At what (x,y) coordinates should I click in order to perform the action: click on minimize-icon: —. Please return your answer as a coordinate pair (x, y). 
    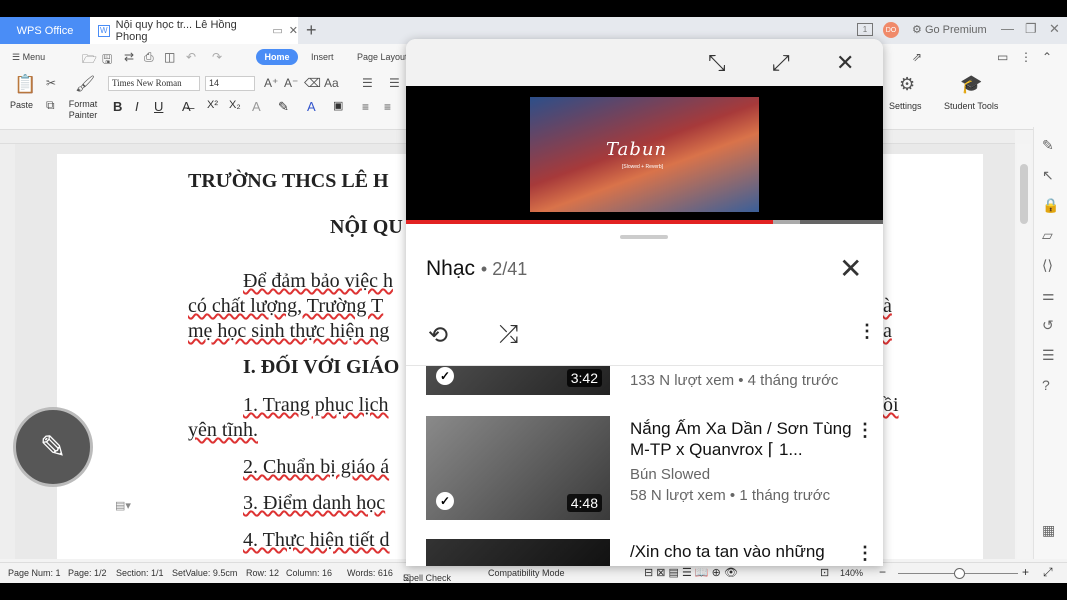
    Looking at the image, I should click on (1007, 28).